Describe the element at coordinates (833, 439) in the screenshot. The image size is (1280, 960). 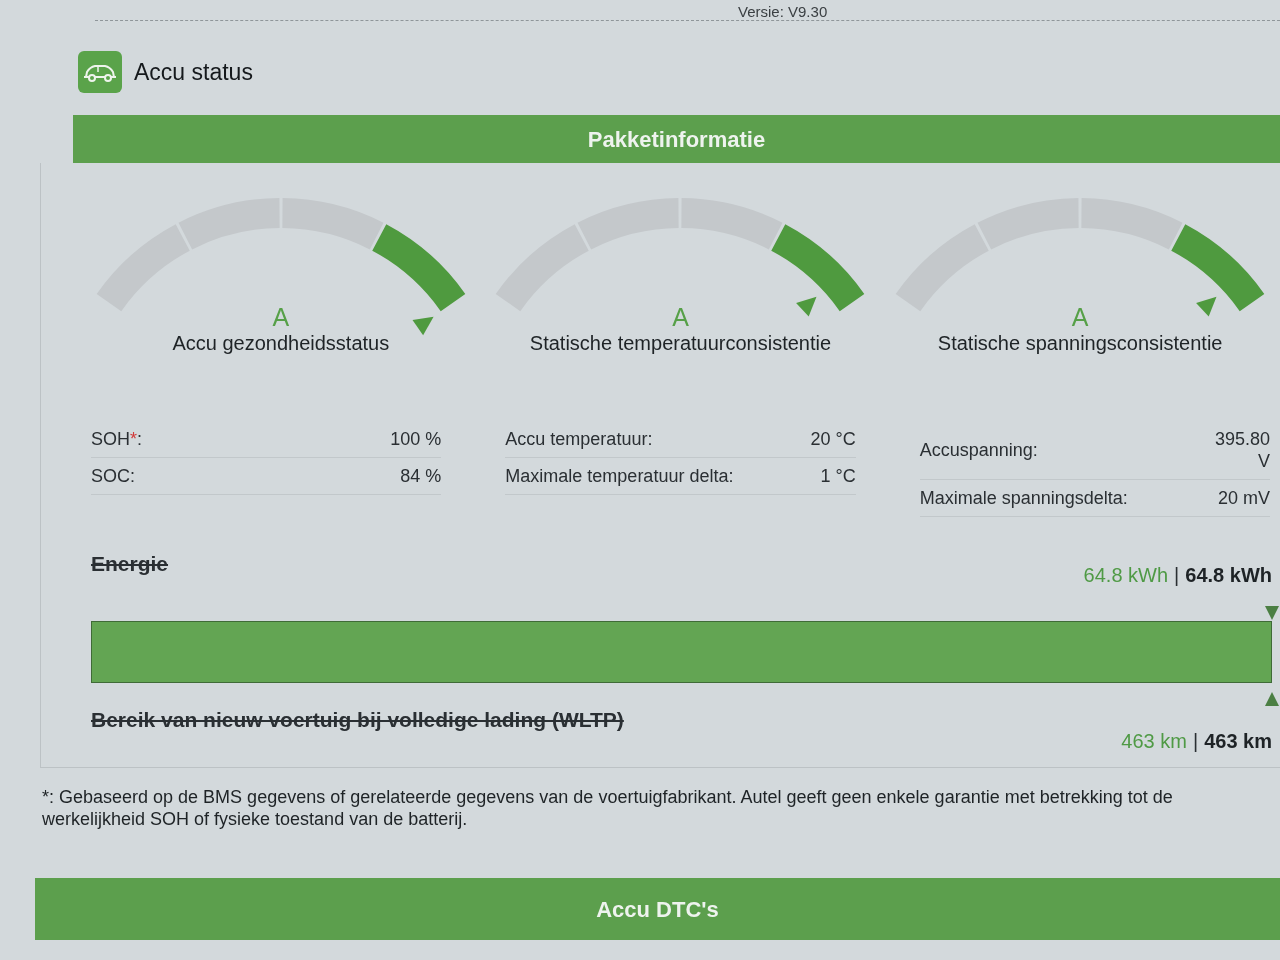
I see `stat-value: 20 °C` at that location.